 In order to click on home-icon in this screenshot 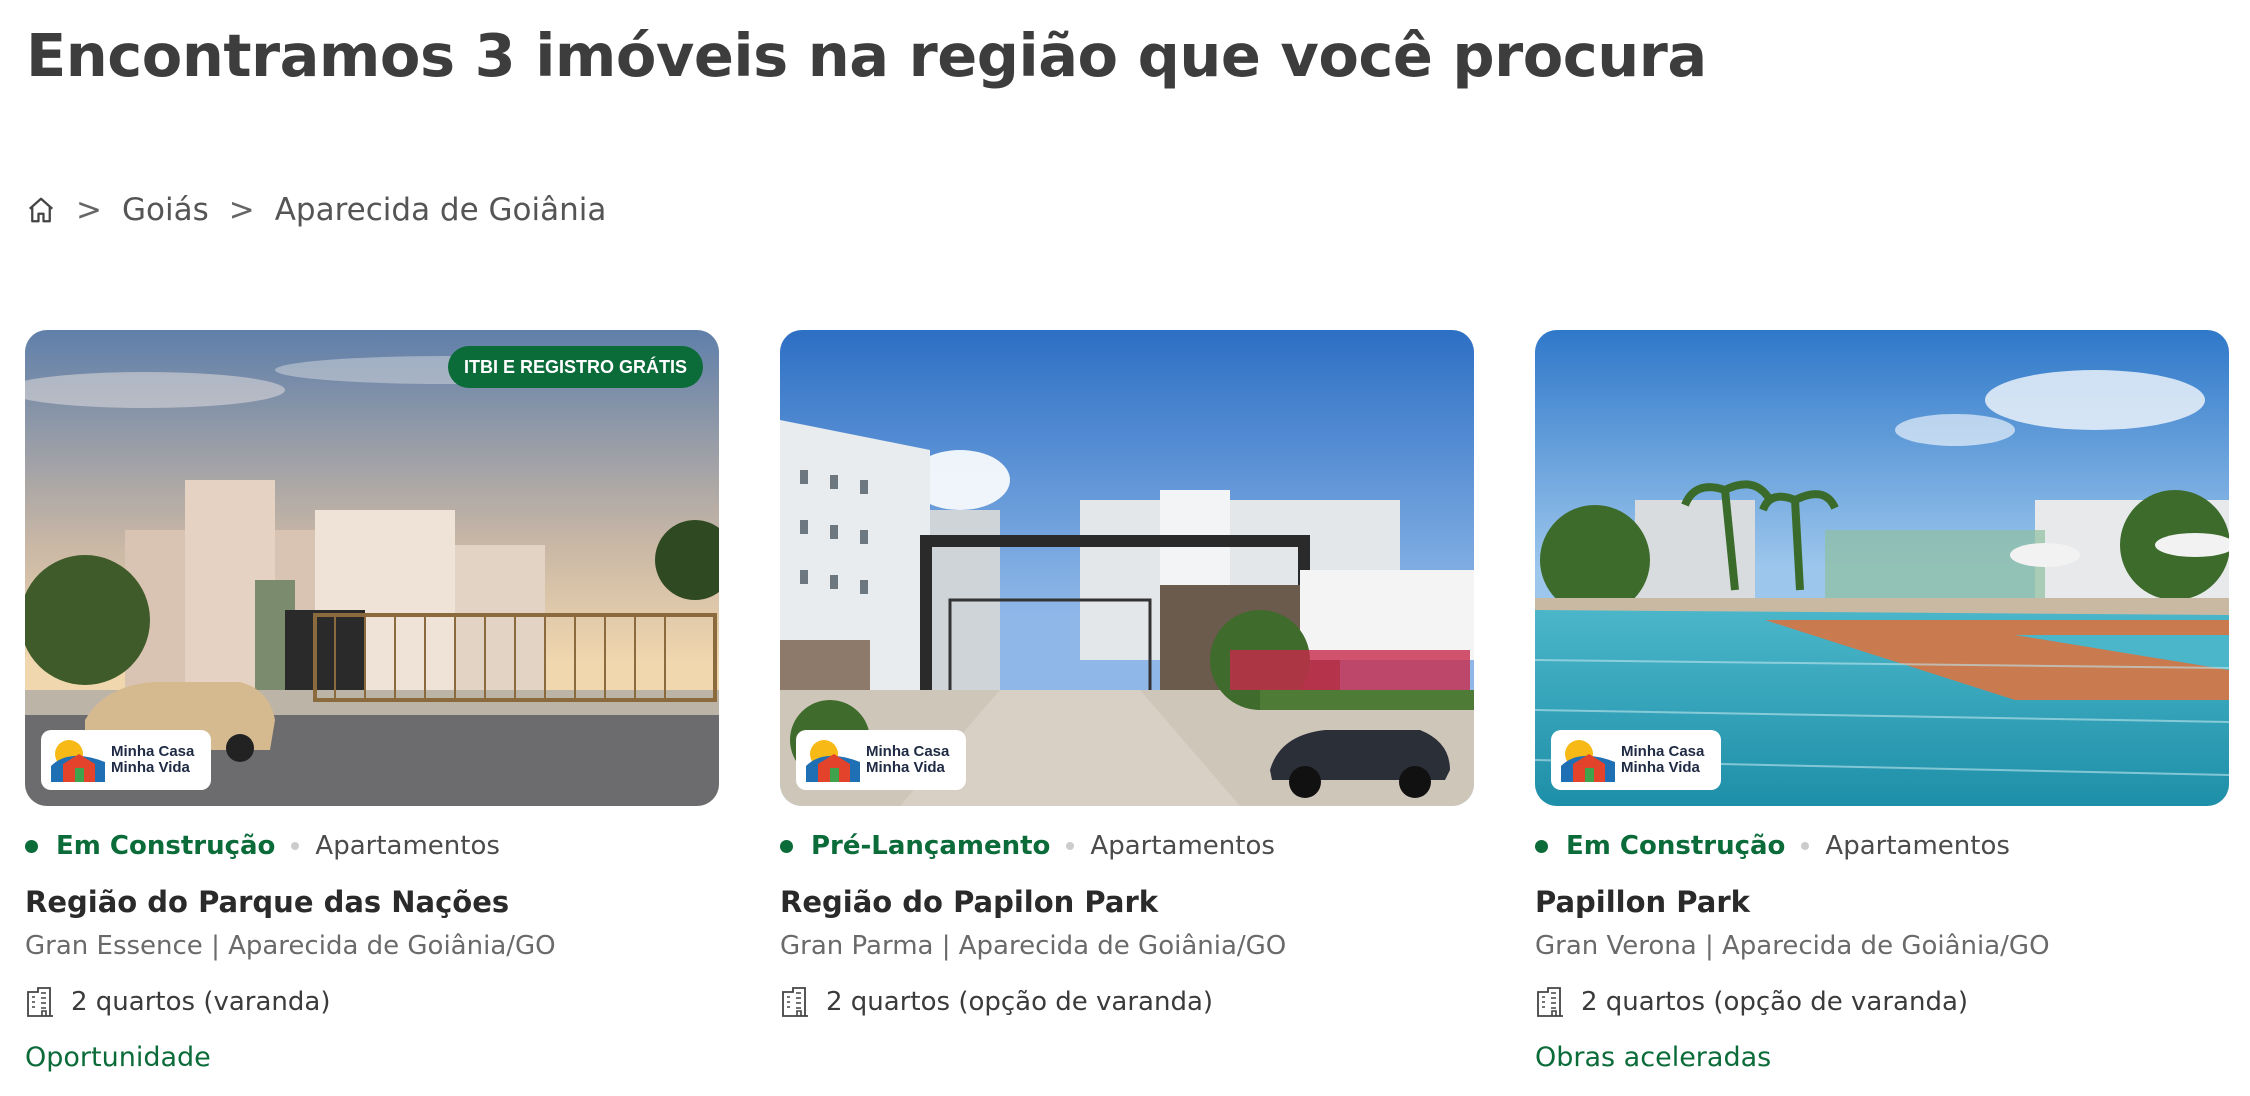, I will do `click(41, 210)`.